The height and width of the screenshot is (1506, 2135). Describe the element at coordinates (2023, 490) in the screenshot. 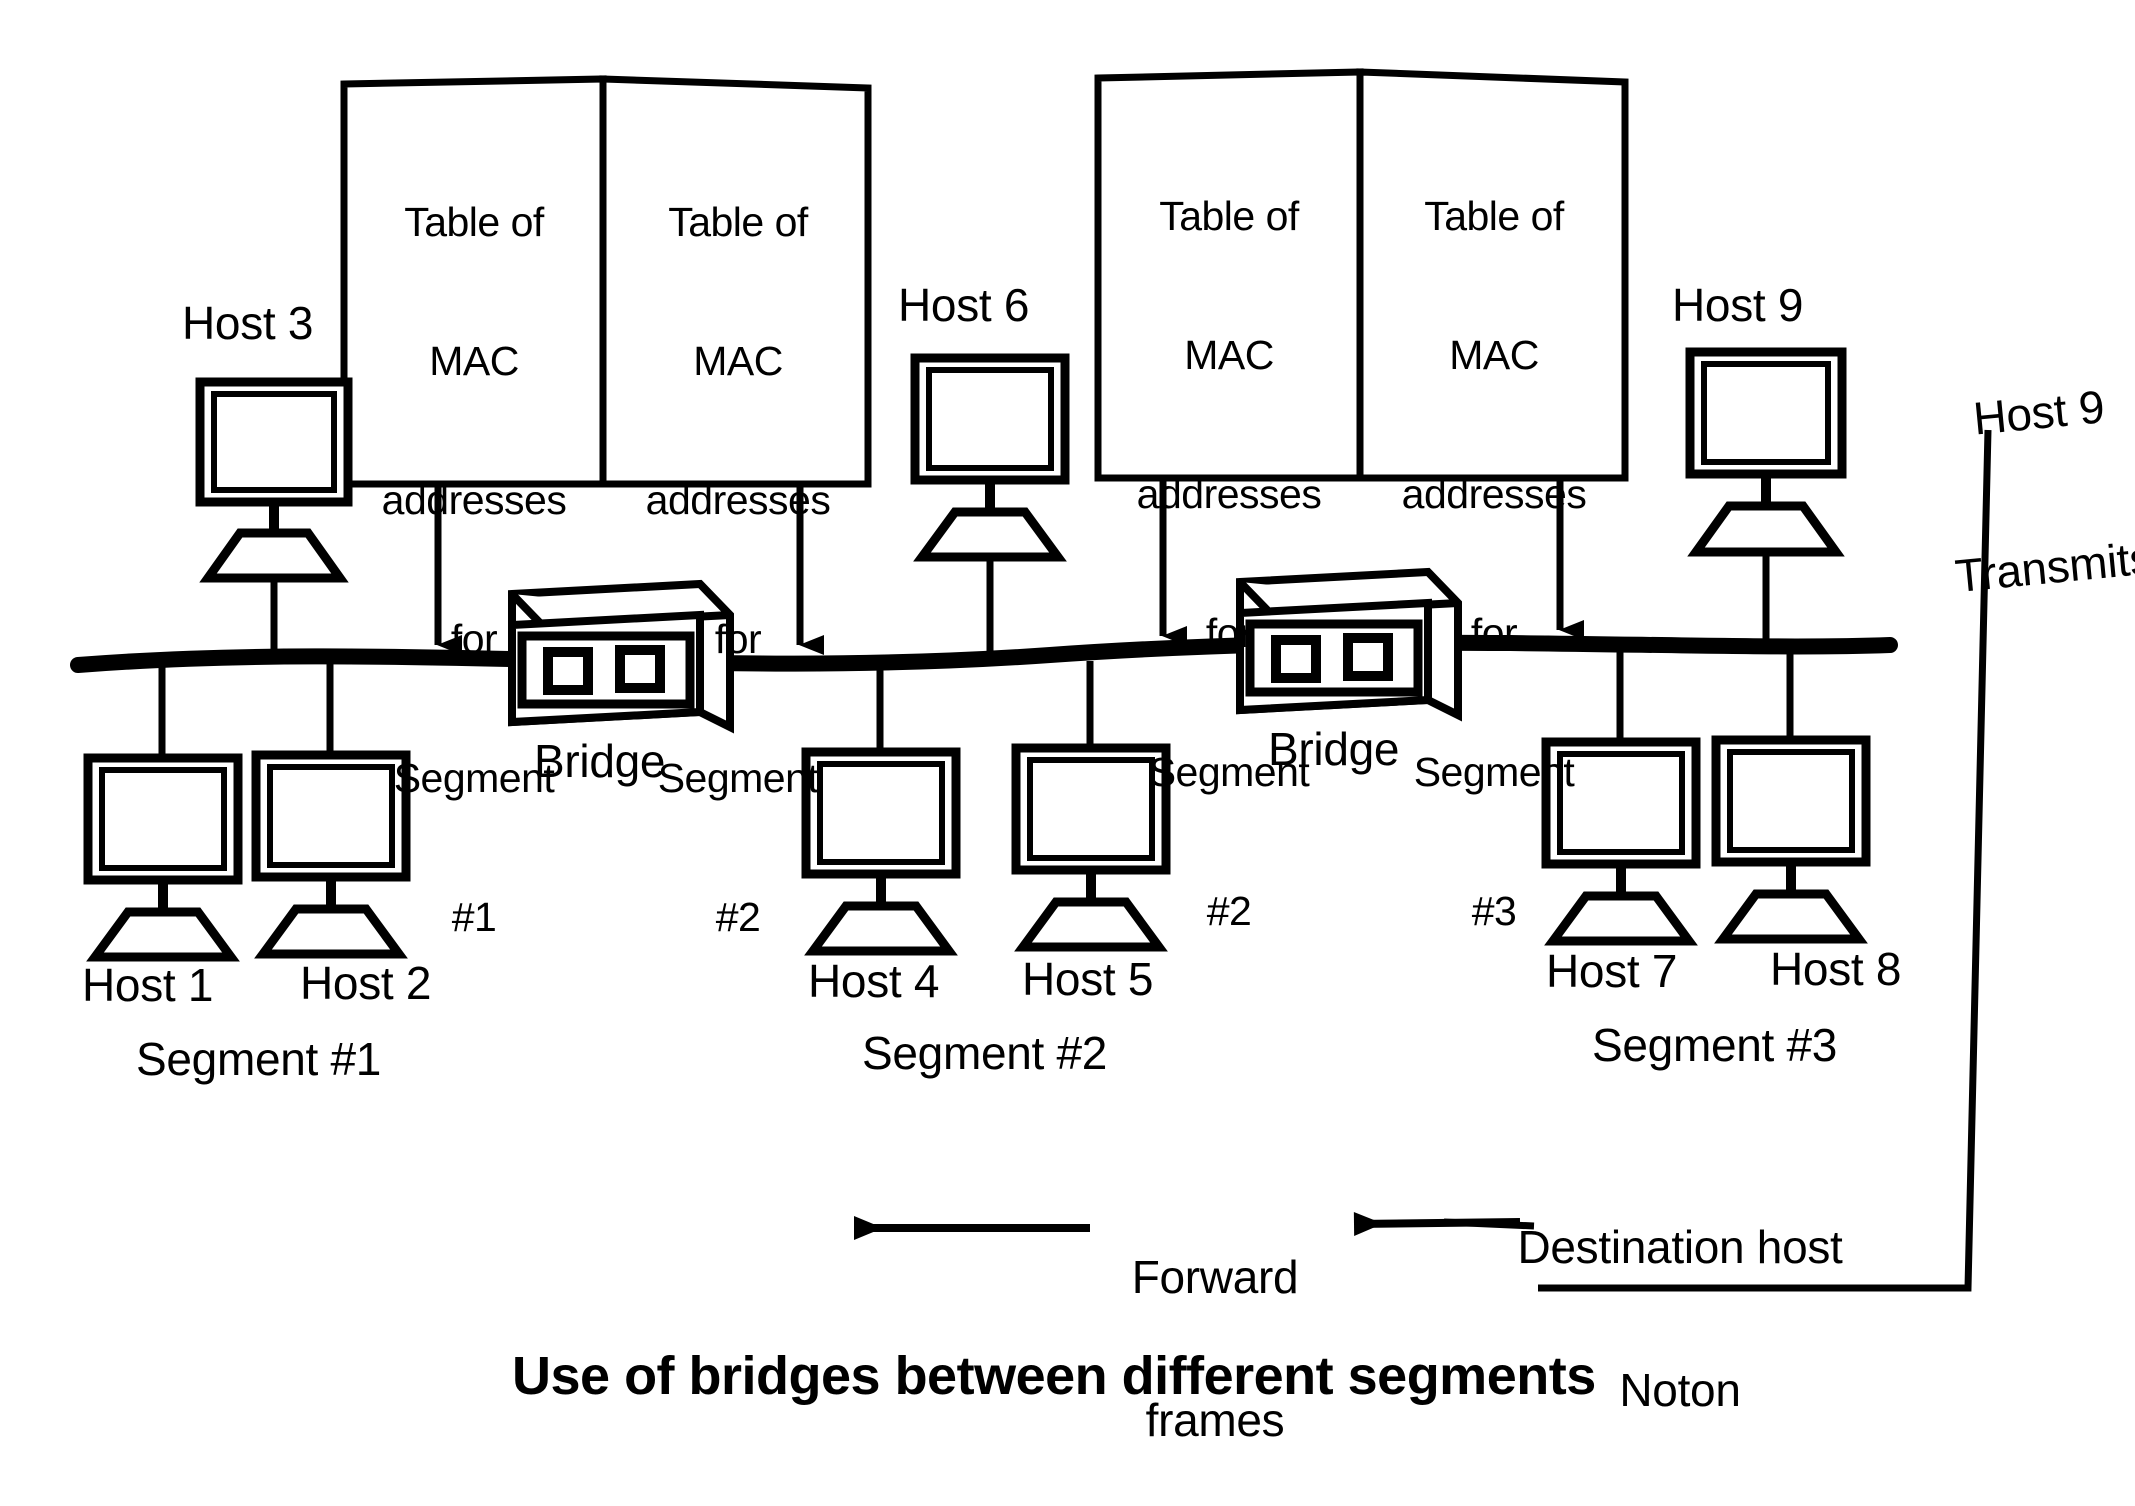

I see `host9-transmits-label: Host 9 Transmits` at that location.